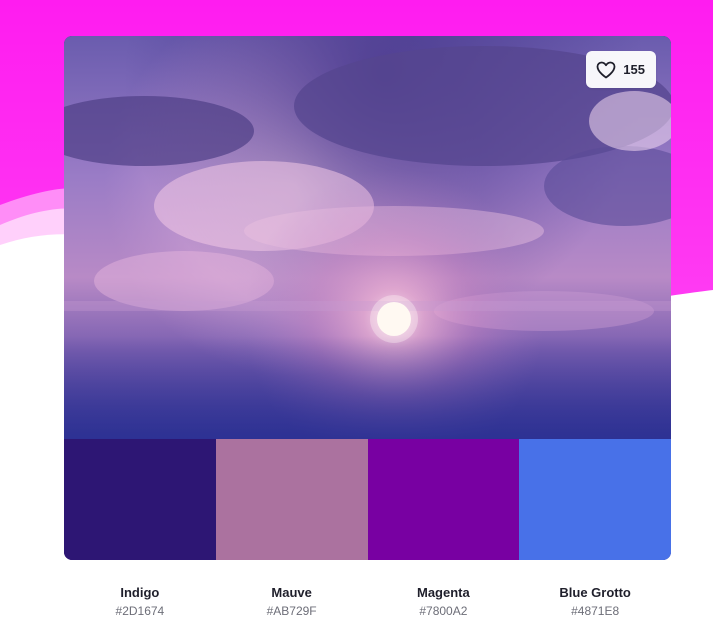 The height and width of the screenshot is (628, 713). What do you see at coordinates (140, 499) in the screenshot?
I see `swatch-indigo` at bounding box center [140, 499].